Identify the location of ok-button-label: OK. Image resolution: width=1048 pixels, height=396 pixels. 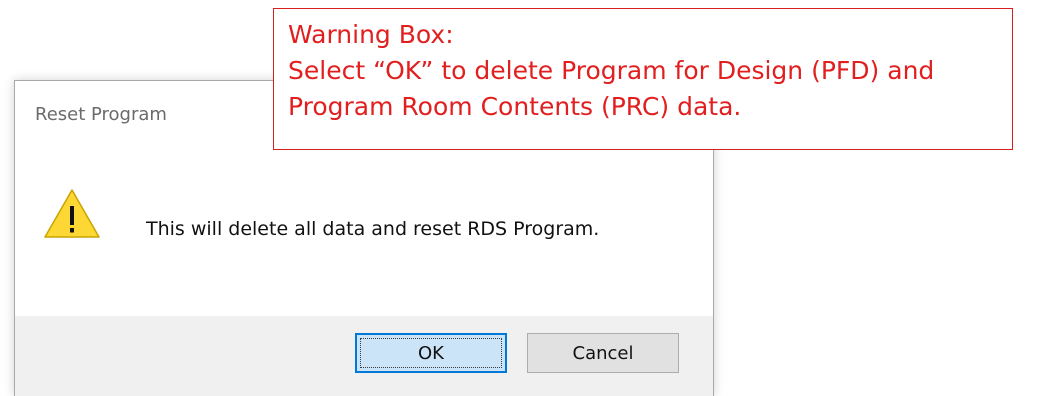
(431, 353).